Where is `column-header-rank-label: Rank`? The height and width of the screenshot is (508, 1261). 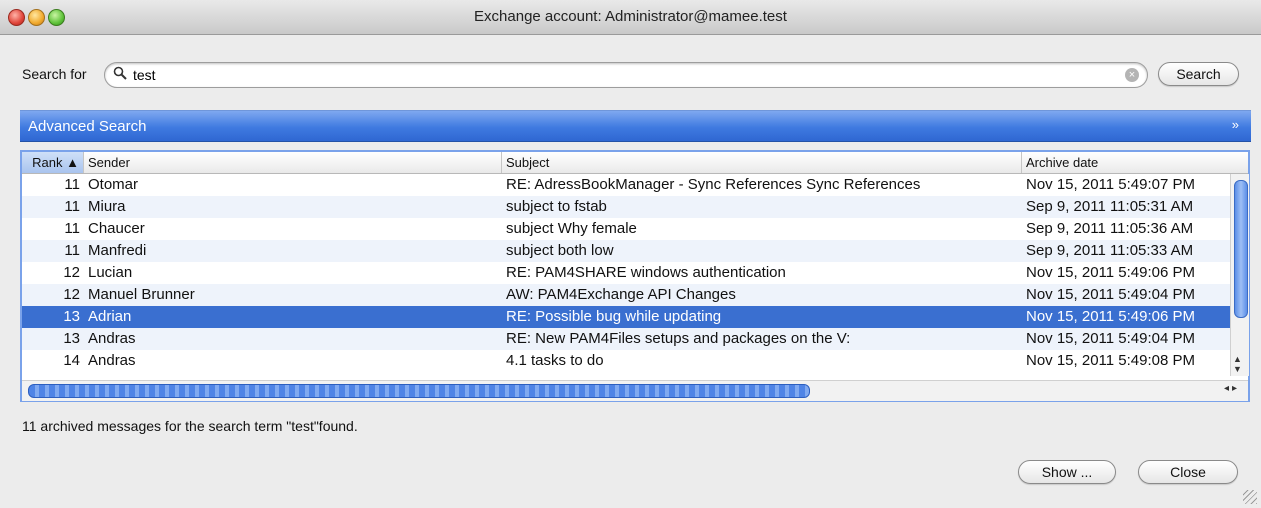
column-header-rank-label: Rank is located at coordinates (47, 162).